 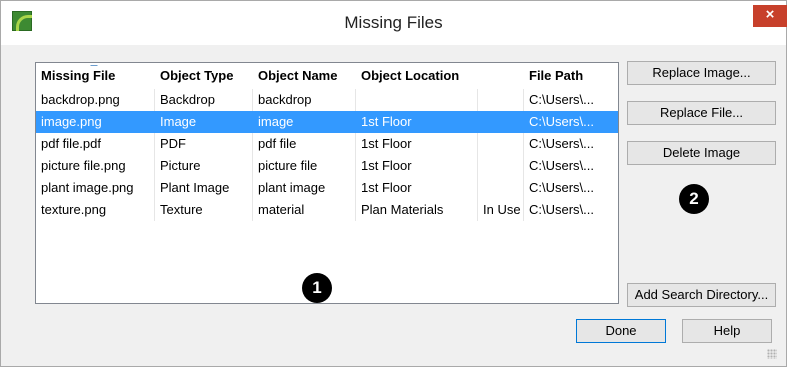 What do you see at coordinates (304, 188) in the screenshot?
I see `cell-object-name: plant image` at bounding box center [304, 188].